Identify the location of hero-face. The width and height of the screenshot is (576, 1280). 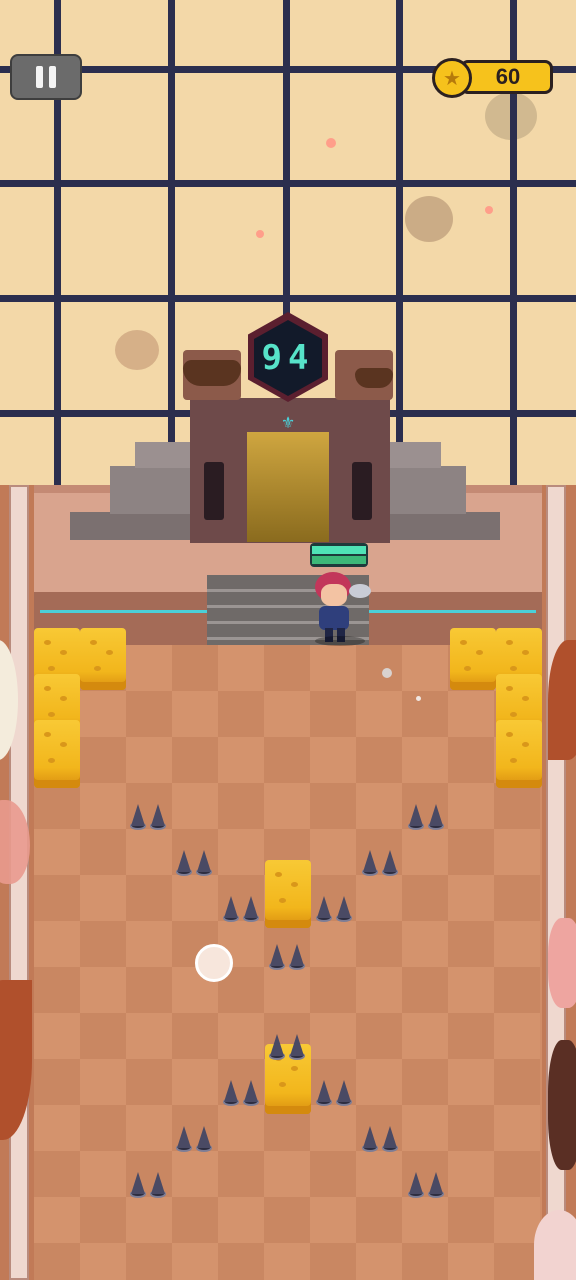
(334, 595).